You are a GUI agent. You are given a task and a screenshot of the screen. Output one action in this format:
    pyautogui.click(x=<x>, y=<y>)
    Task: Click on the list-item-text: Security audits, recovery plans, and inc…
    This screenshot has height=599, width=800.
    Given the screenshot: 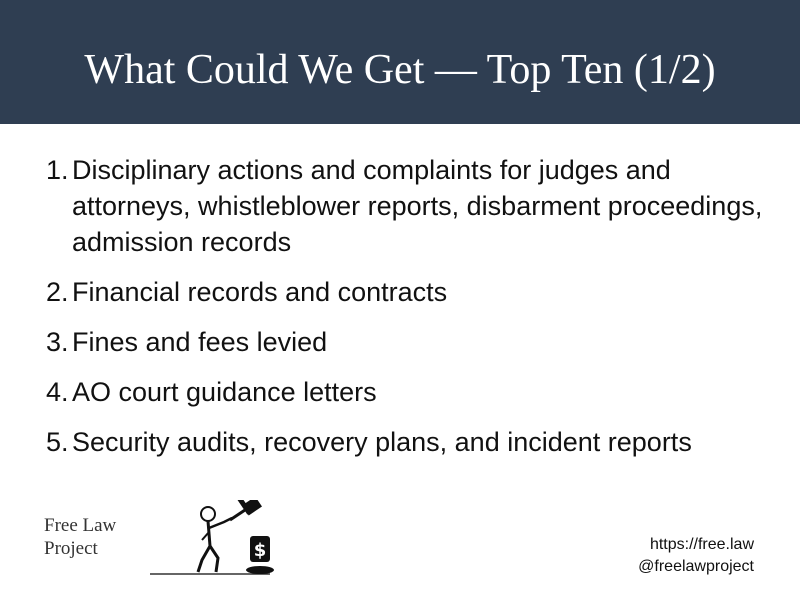 What is the action you would take?
    pyautogui.click(x=382, y=442)
    